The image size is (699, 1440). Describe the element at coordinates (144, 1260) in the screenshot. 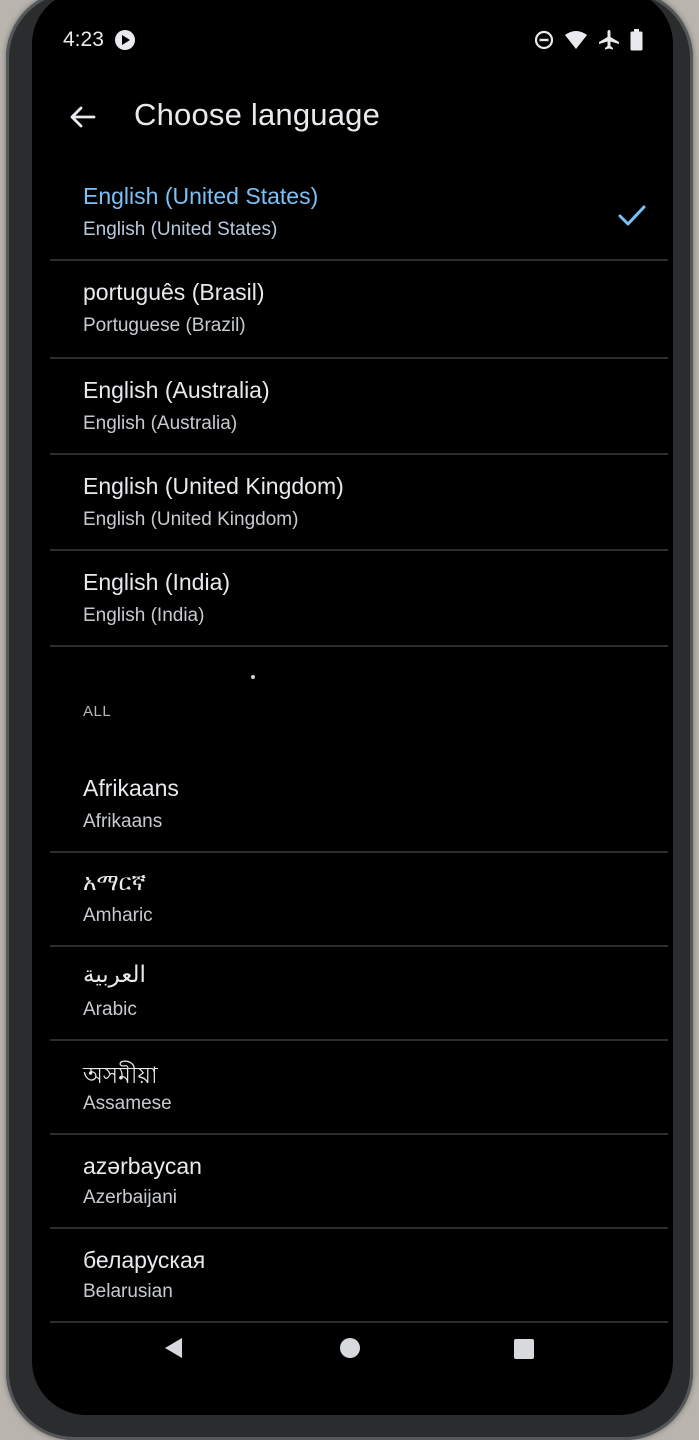

I see `language-native-name: беларуская` at that location.